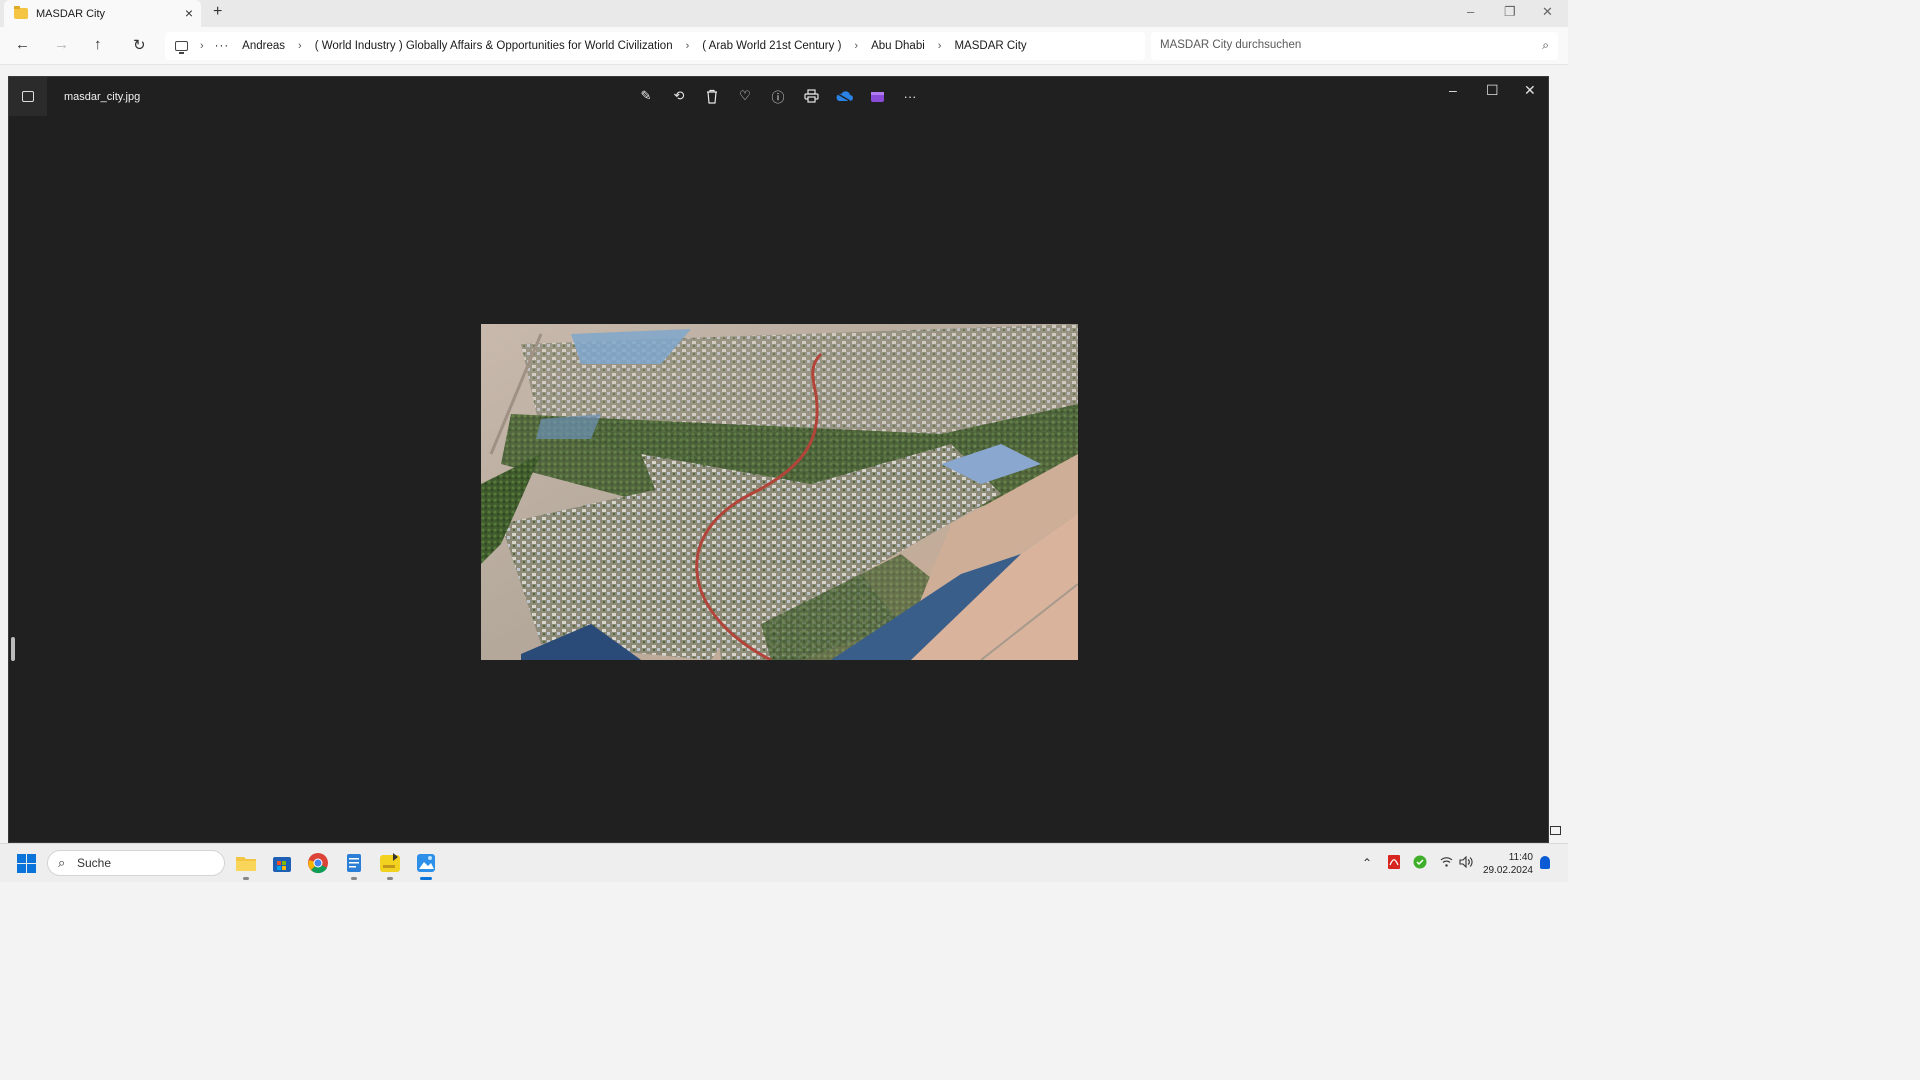 This screenshot has width=1920, height=1080. What do you see at coordinates (679, 96) in the screenshot?
I see `rotate-icon: ⟲` at bounding box center [679, 96].